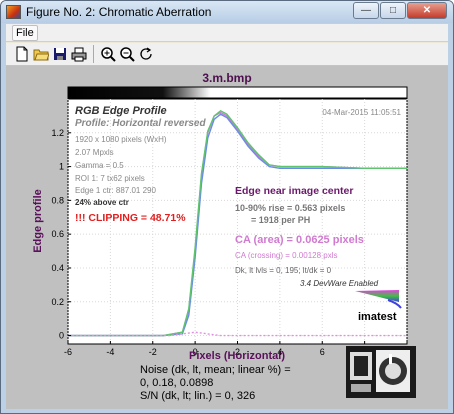 This screenshot has width=454, height=414. I want to click on x-tick-label: 6, so click(322, 352).